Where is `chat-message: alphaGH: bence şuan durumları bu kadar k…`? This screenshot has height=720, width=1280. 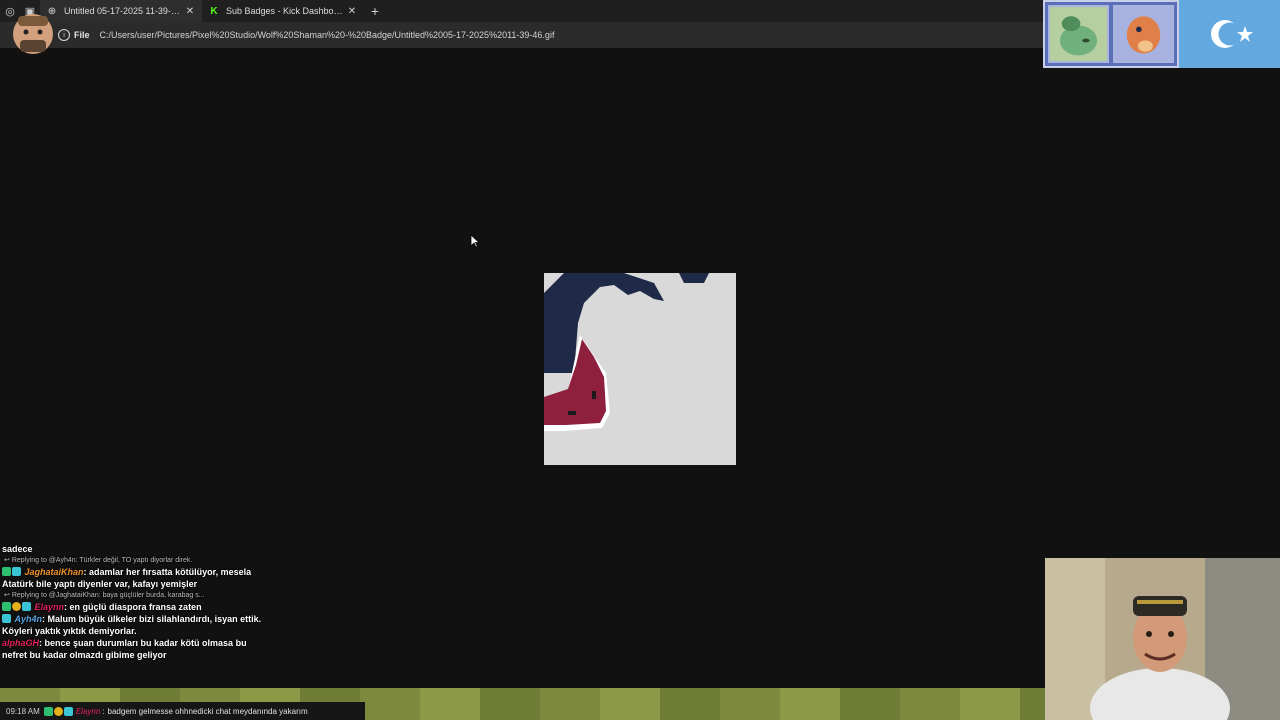
chat-message: alphaGH: bence şuan durumları bu kadar k… is located at coordinates (124, 649).